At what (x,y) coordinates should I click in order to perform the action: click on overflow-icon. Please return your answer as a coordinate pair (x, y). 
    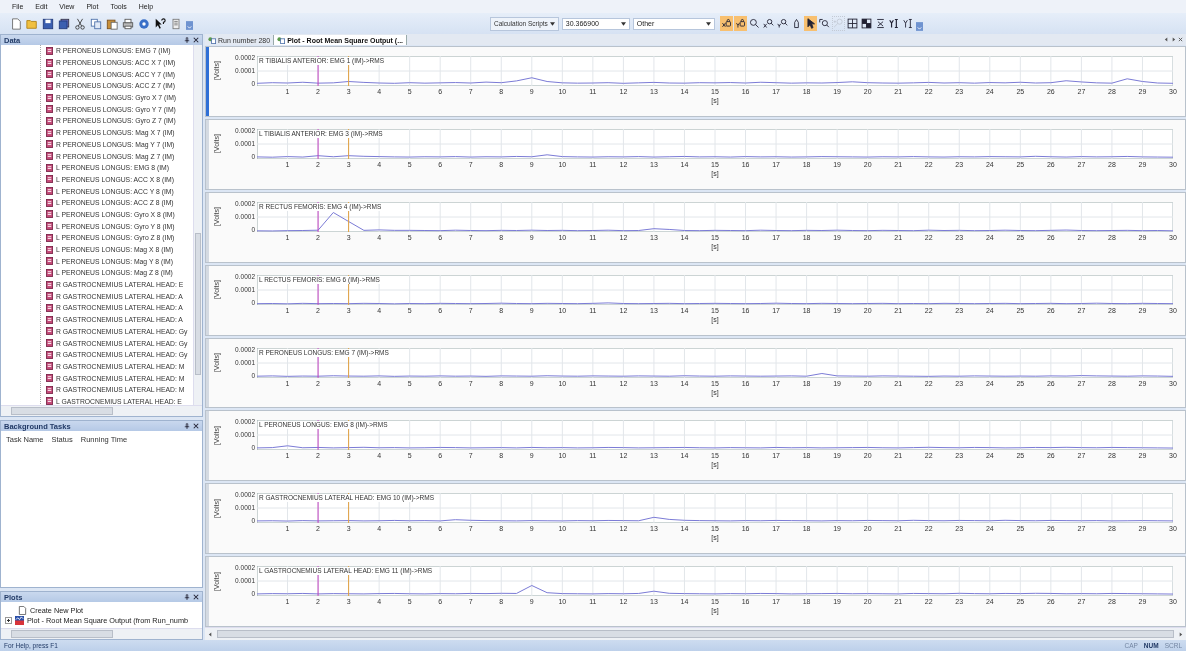
    Looking at the image, I should click on (189, 25).